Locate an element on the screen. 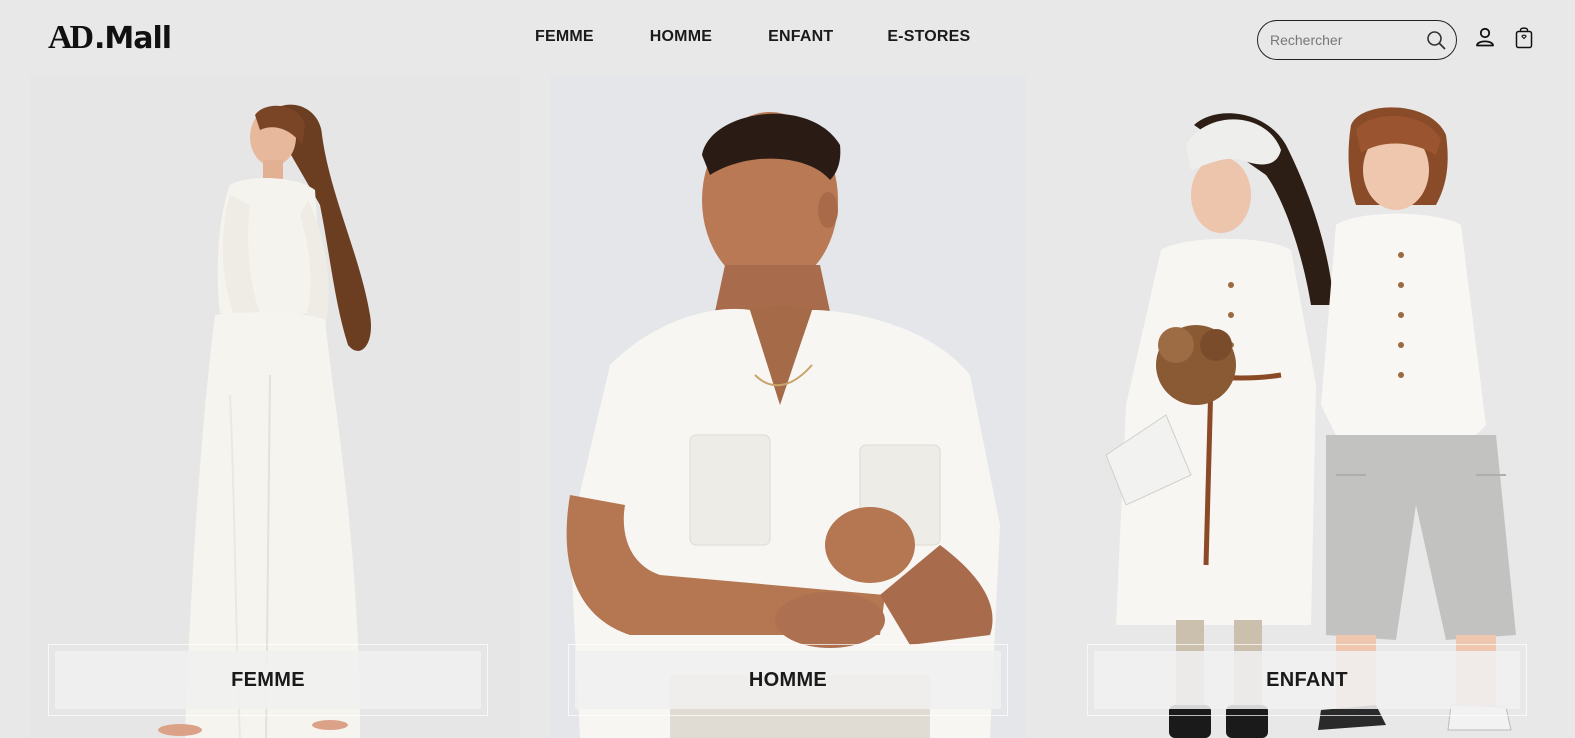  nav-item-e-stores: E-STORES is located at coordinates (928, 37).